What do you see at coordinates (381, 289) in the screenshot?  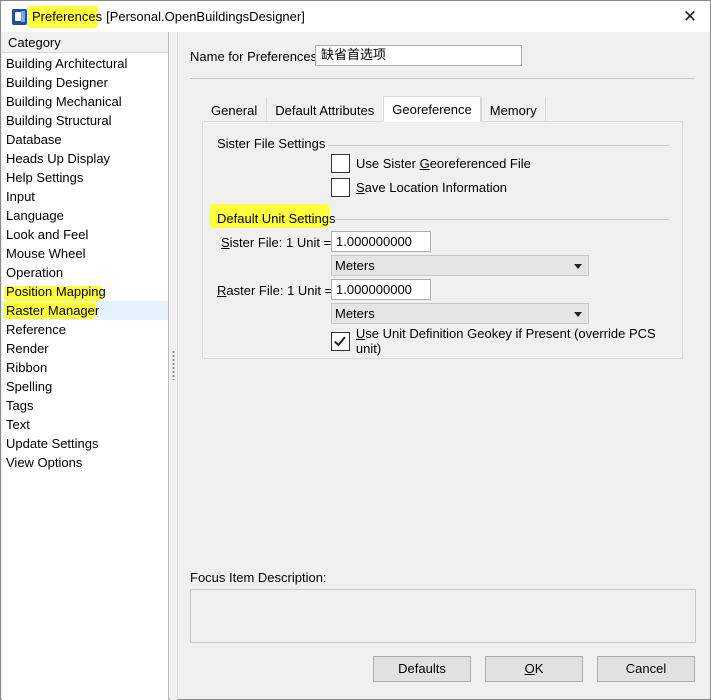 I see `raster-file-unit-input: 1.000000000` at bounding box center [381, 289].